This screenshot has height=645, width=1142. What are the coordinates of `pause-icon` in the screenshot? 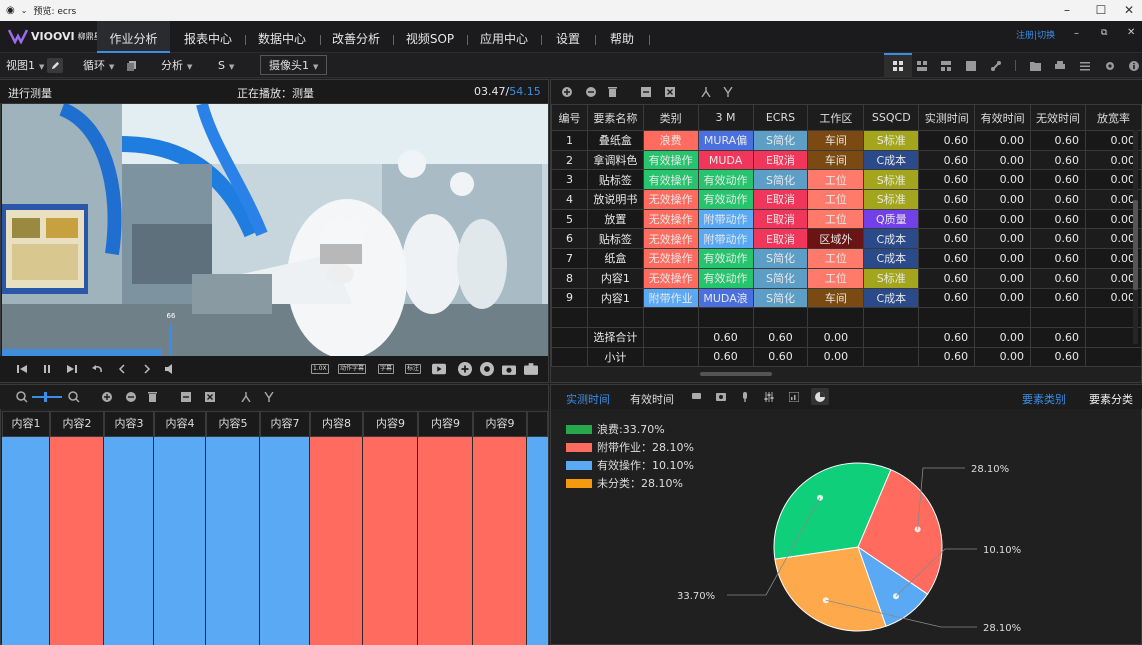 It's located at (47, 369).